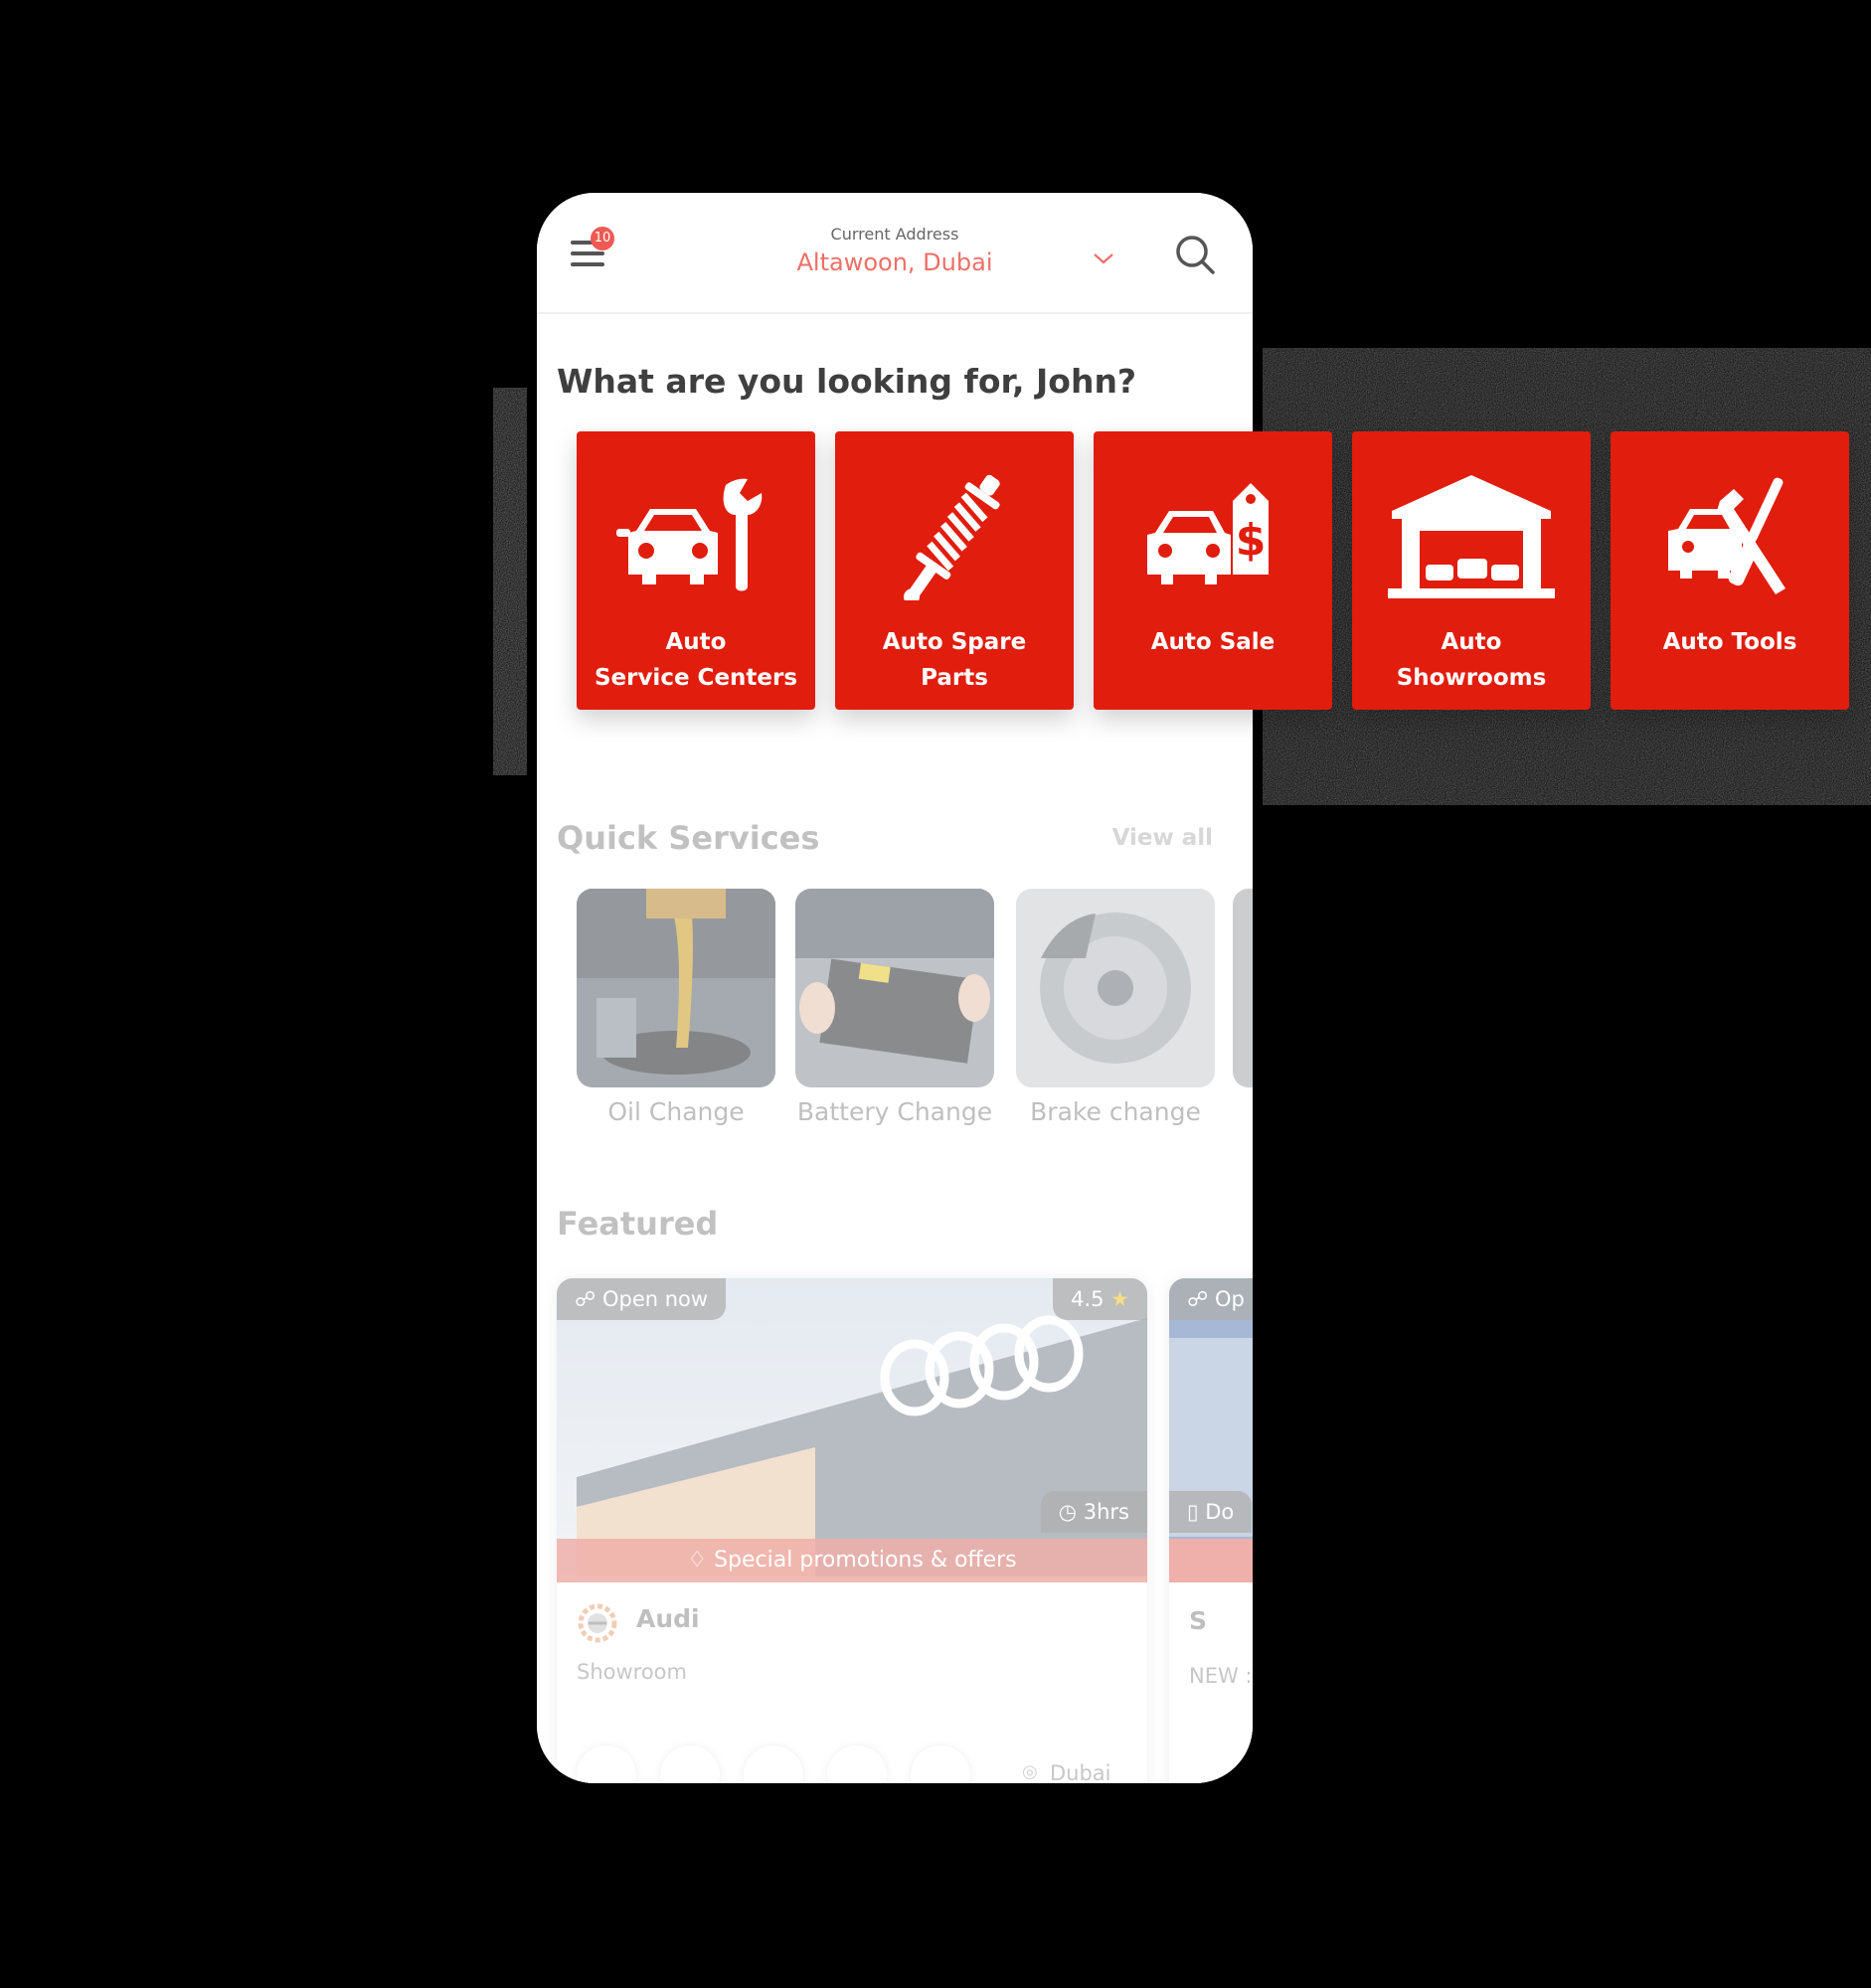 The width and height of the screenshot is (1871, 1988). Describe the element at coordinates (690, 1764) in the screenshot. I see `phone-icon` at that location.